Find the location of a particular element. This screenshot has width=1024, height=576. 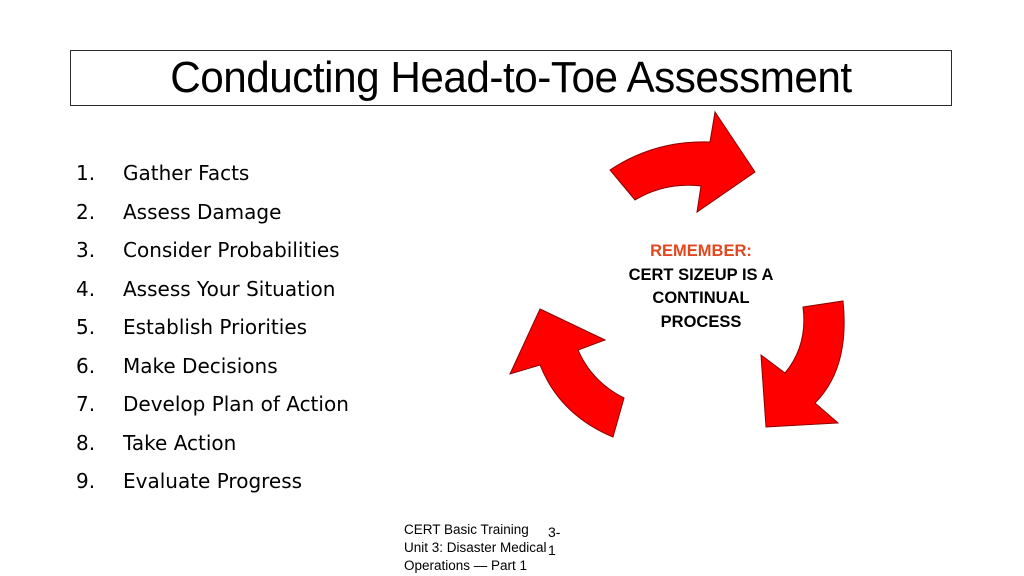

top-curved-arrow-icon is located at coordinates (682, 162).